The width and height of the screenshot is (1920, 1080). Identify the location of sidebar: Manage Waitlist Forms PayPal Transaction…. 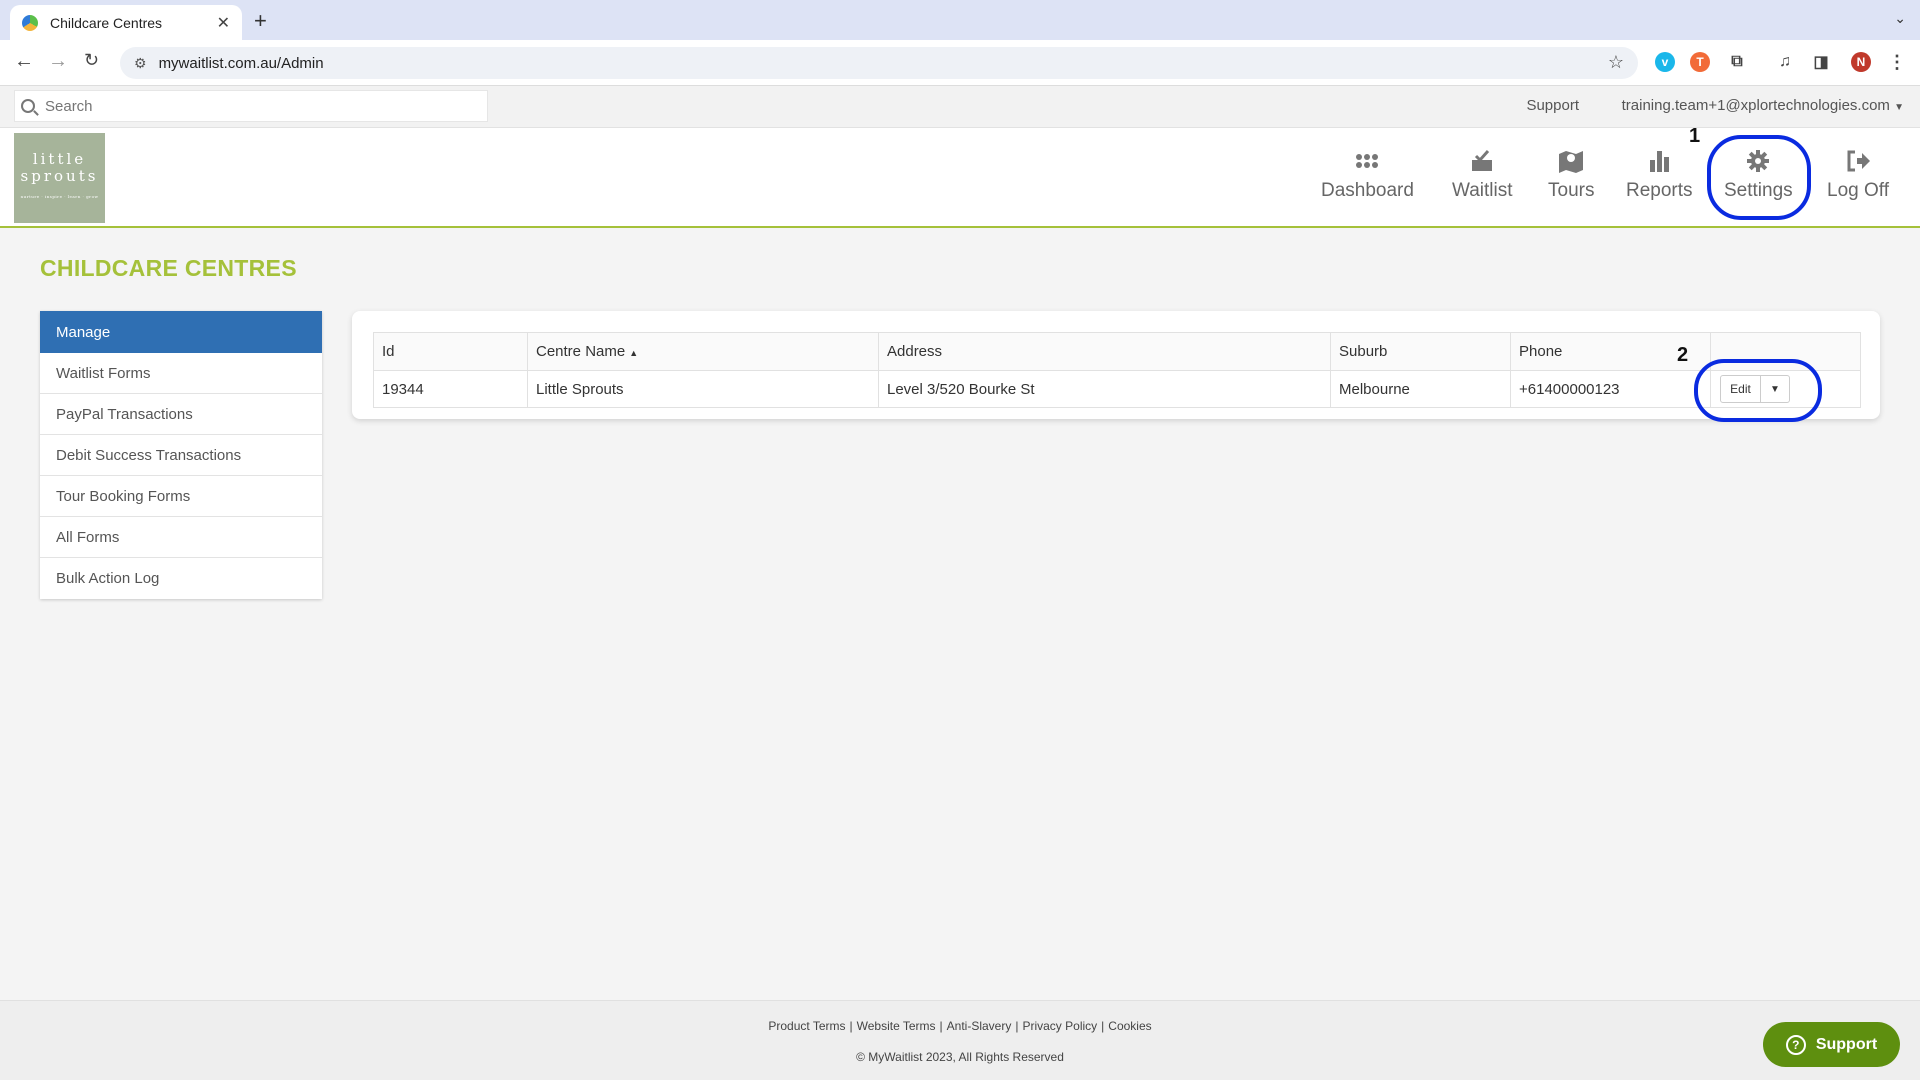
(181, 455).